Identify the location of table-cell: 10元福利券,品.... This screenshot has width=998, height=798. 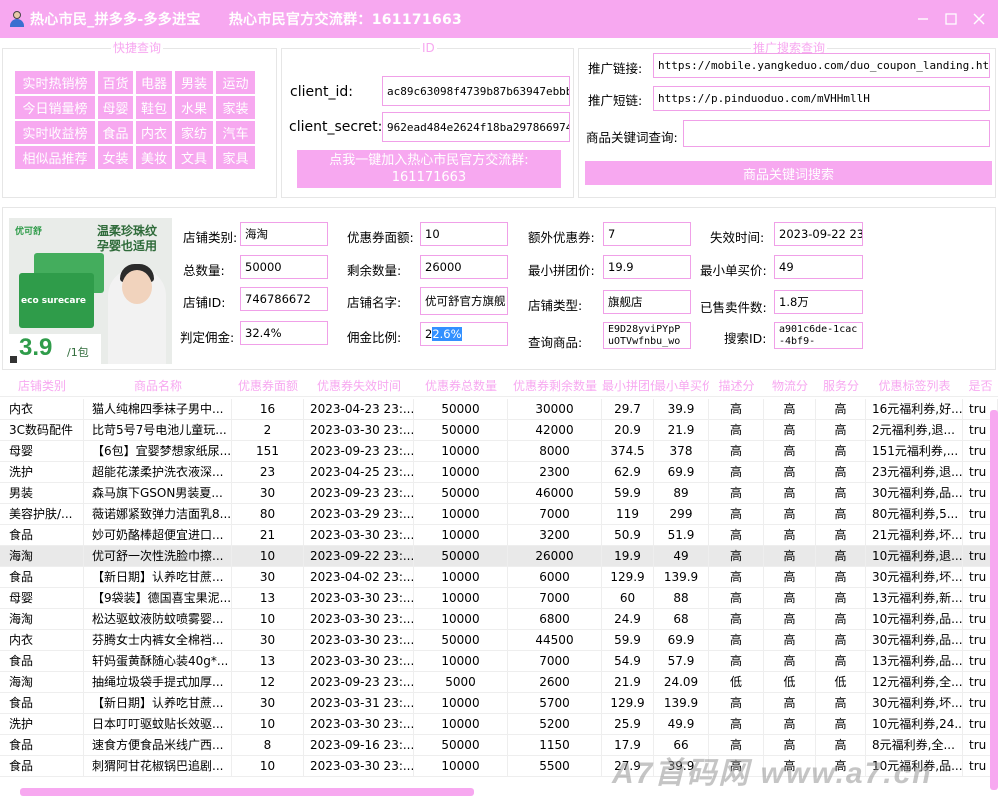
(914, 619).